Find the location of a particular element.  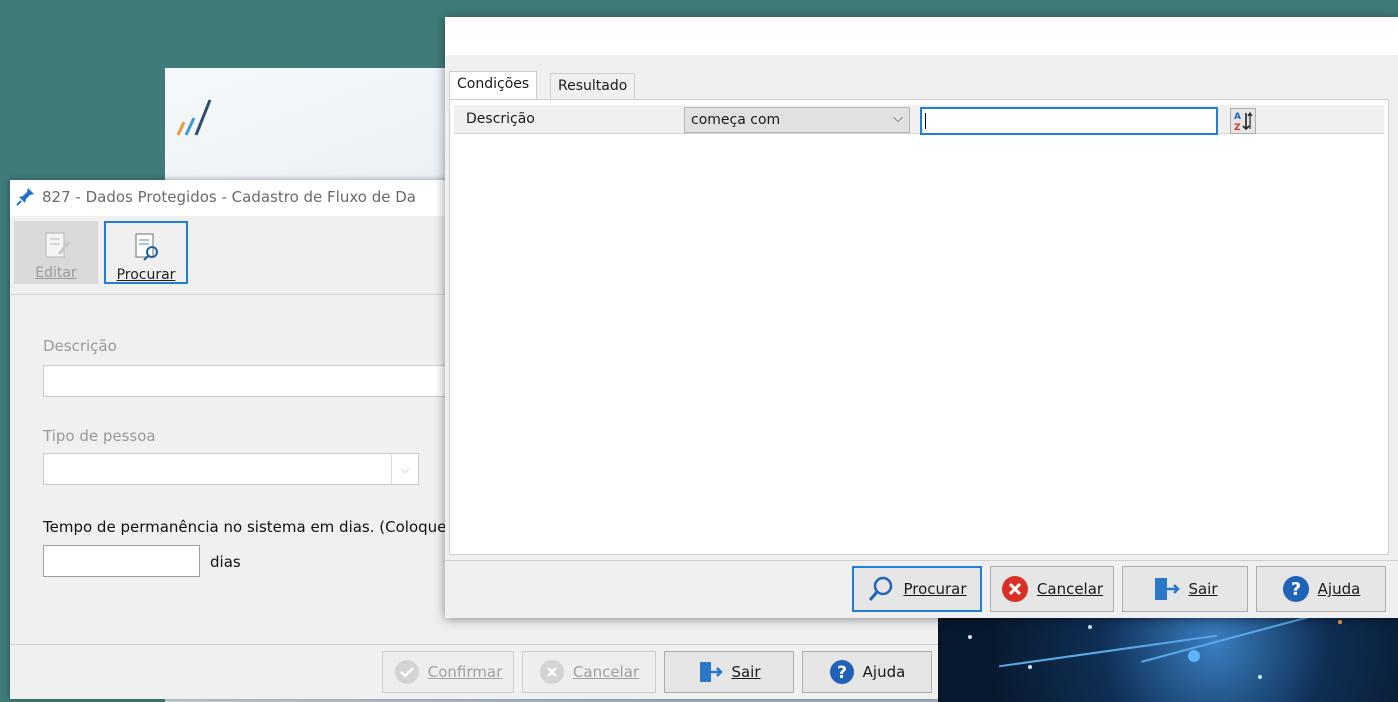

svg-text: Z is located at coordinates (1237, 128).